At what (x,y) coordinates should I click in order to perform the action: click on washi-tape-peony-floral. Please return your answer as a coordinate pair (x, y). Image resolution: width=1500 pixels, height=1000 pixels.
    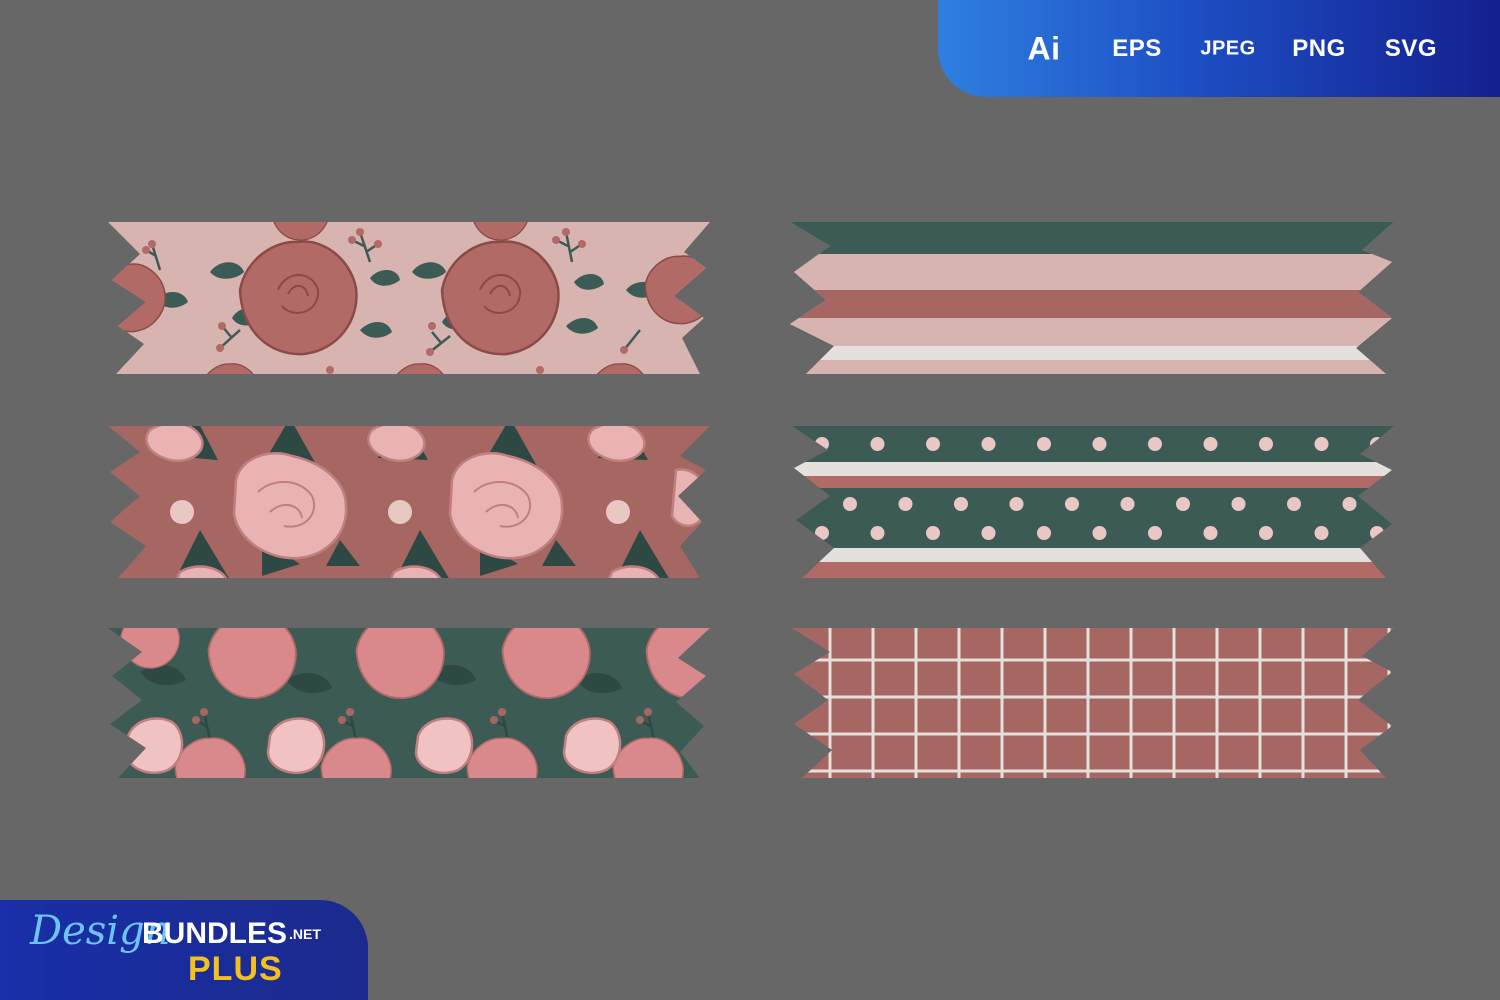
    Looking at the image, I should click on (409, 502).